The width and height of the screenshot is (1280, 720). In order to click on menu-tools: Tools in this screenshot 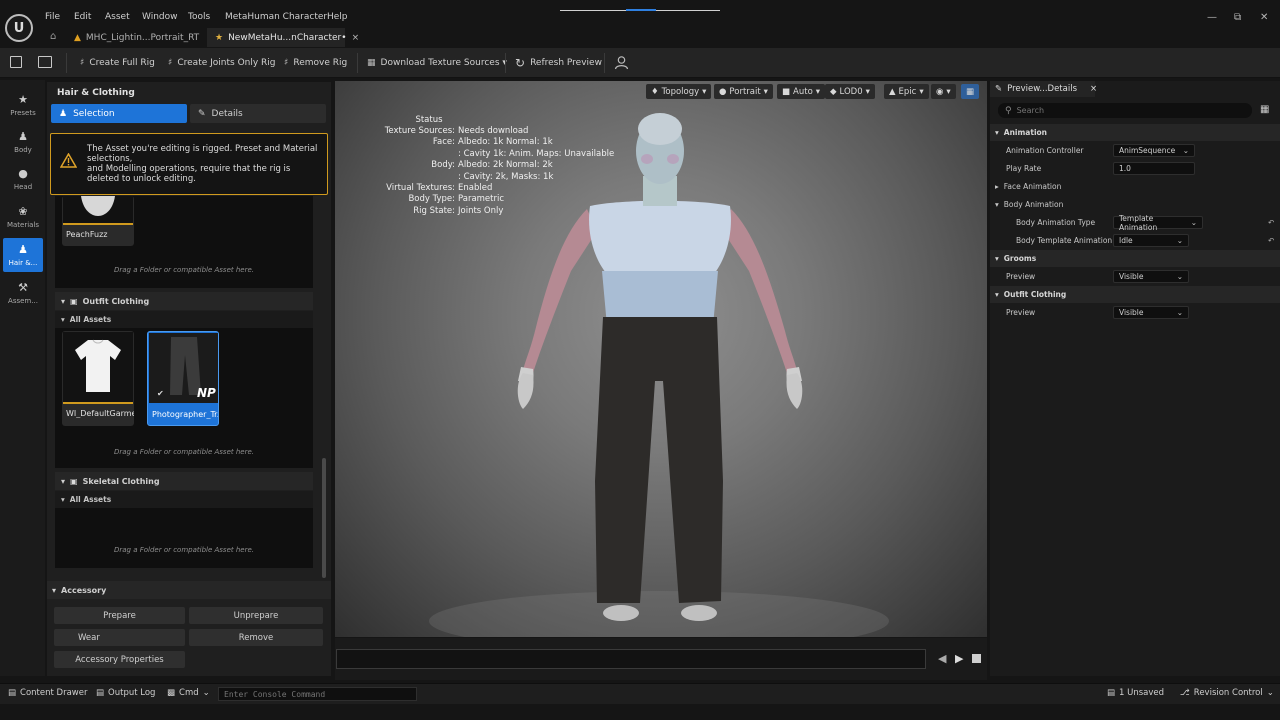, I will do `click(199, 17)`.